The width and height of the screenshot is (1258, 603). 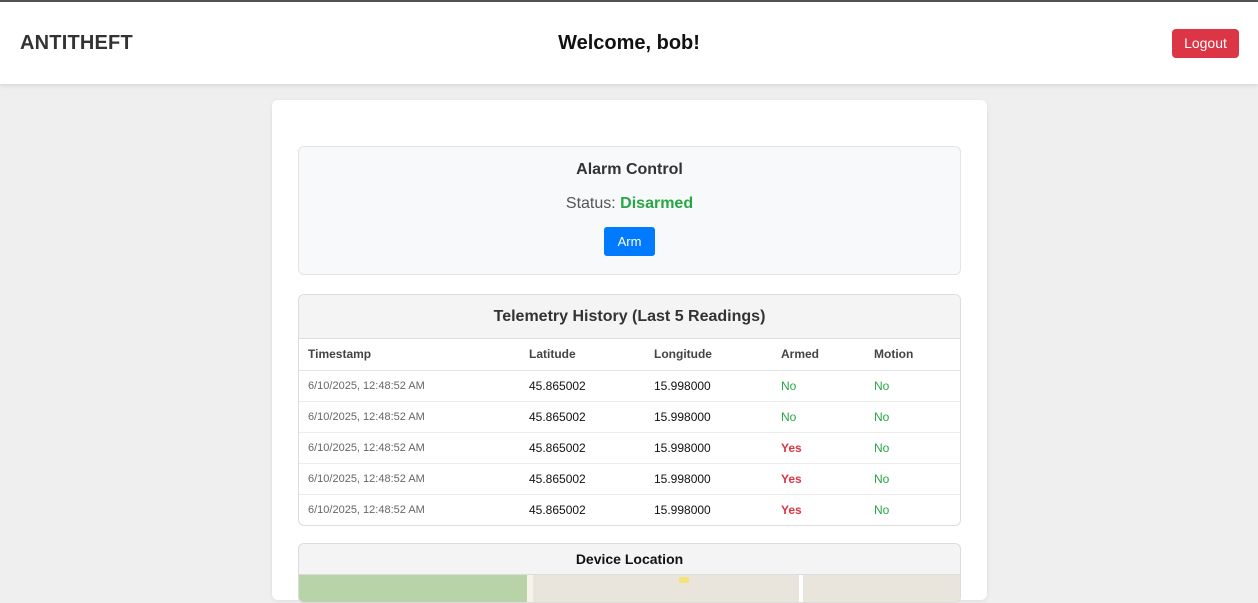 What do you see at coordinates (409, 355) in the screenshot?
I see `column-header-timestamp: Timestamp` at bounding box center [409, 355].